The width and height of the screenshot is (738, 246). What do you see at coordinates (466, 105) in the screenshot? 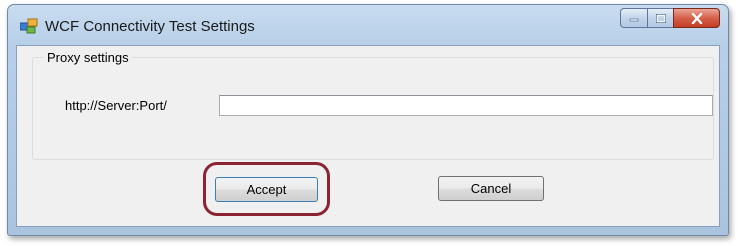
I see `proxy-url-input` at bounding box center [466, 105].